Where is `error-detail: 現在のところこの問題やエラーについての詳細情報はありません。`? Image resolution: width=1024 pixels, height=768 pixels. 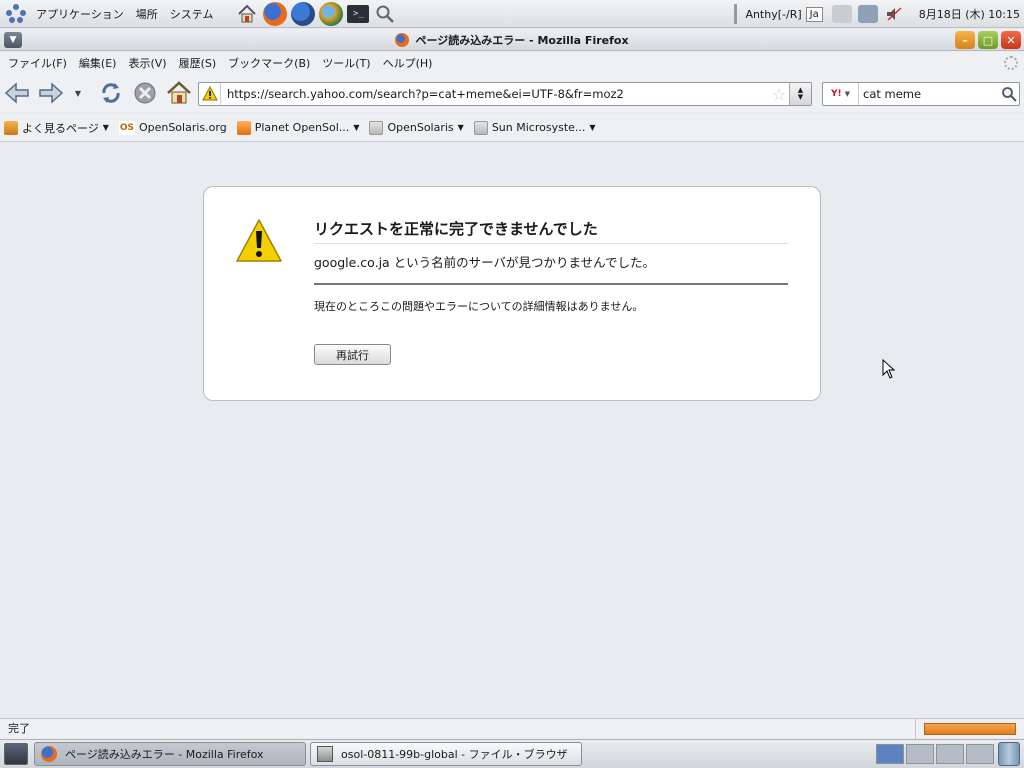 error-detail: 現在のところこの問題やエラーについての詳細情報はありません。 is located at coordinates (479, 306).